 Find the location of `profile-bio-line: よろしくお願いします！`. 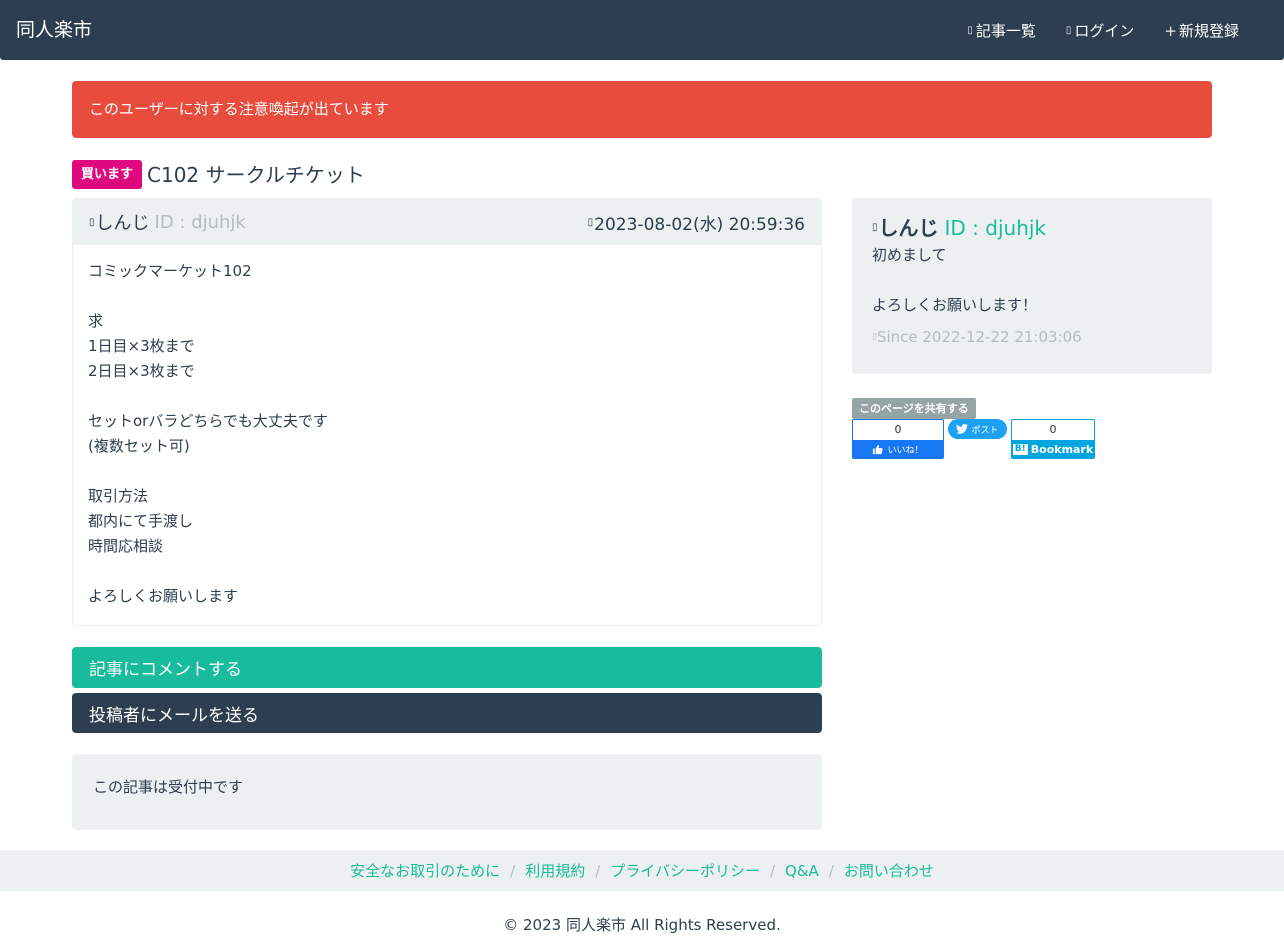

profile-bio-line: よろしくお願いします！ is located at coordinates (955, 305).